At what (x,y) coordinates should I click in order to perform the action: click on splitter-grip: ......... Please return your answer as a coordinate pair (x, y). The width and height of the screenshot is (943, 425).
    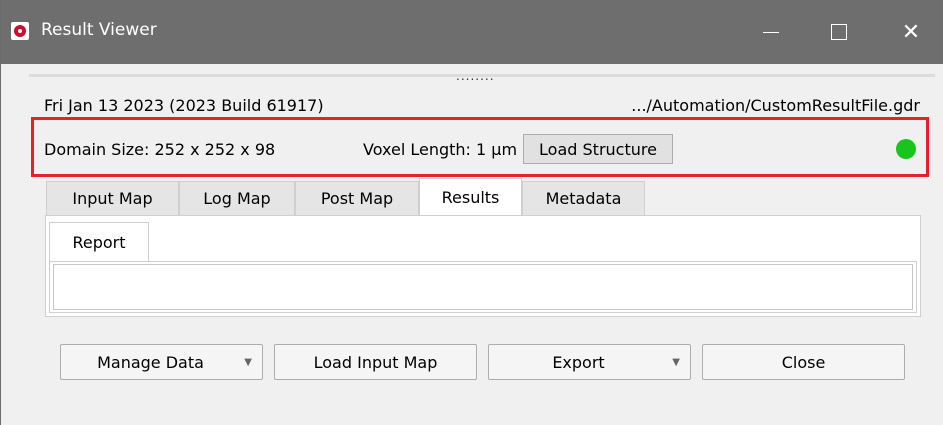
    Looking at the image, I should click on (475, 76).